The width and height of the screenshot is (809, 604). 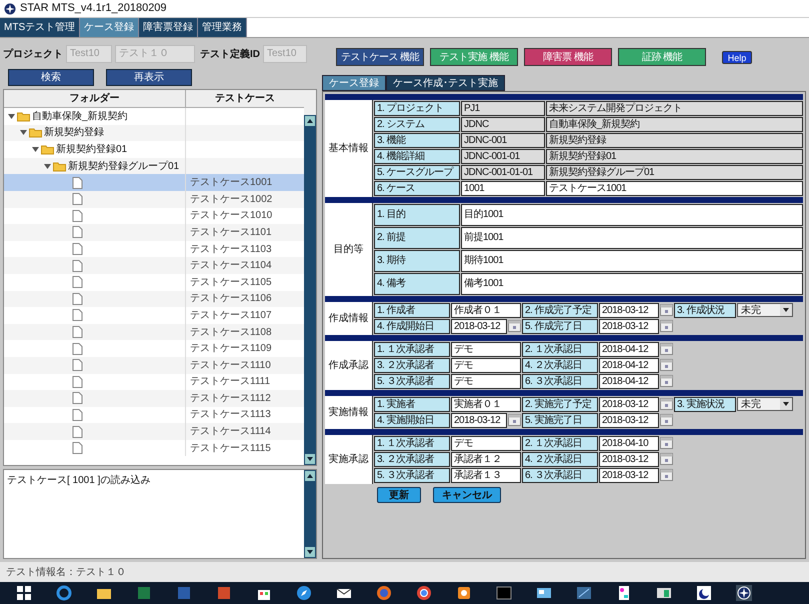 What do you see at coordinates (144, 593) in the screenshot?
I see `spreadsheet-icon` at bounding box center [144, 593].